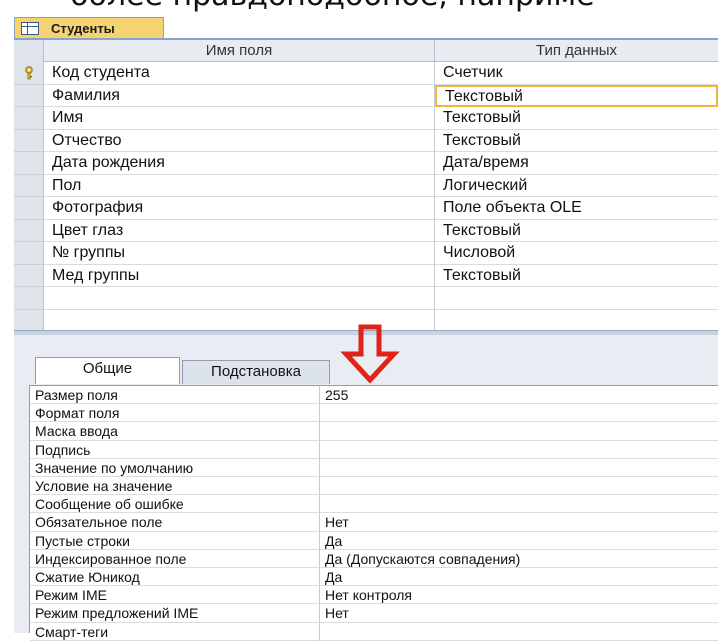  I want to click on property-label: Пустые строки, so click(175, 540).